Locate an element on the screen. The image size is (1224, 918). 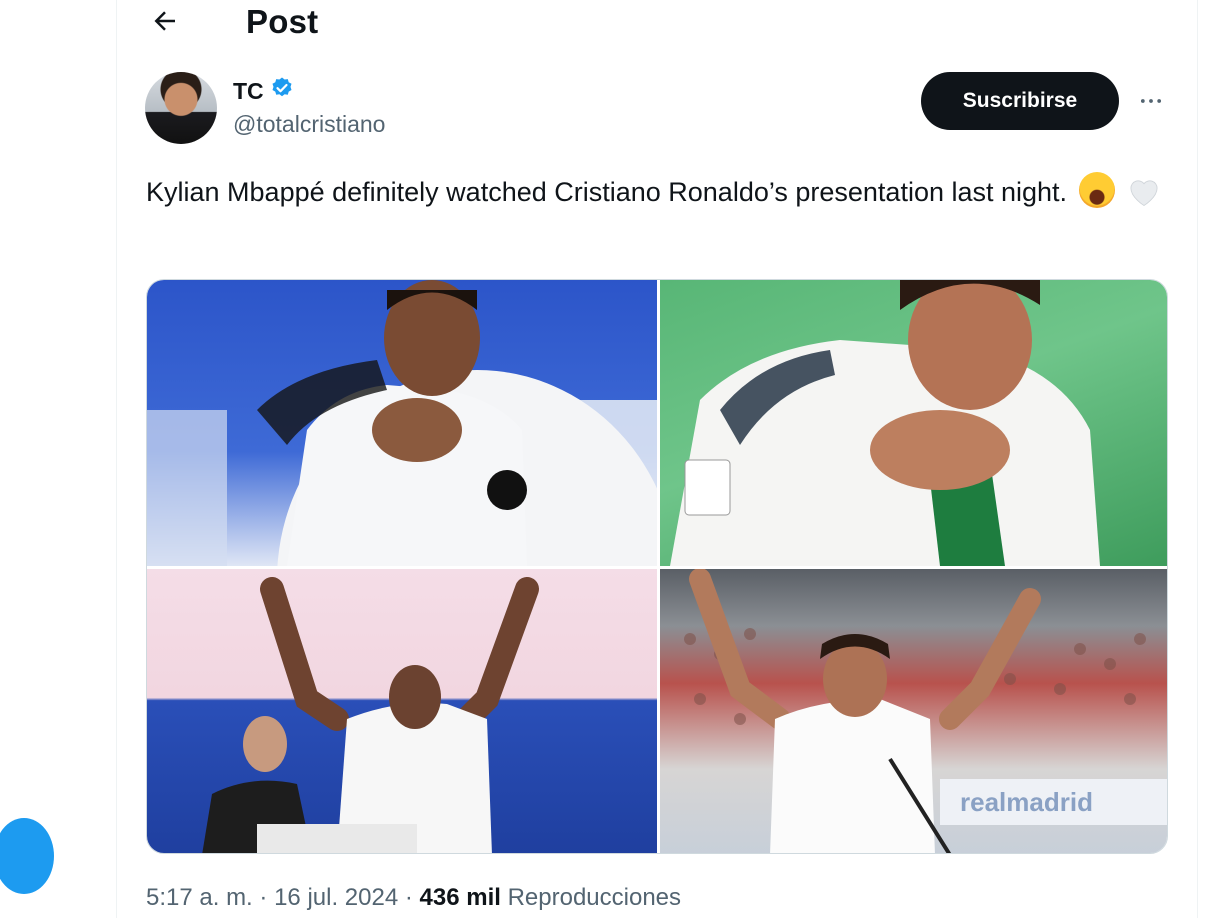
photo-mbappe-kiss is located at coordinates (402, 423).